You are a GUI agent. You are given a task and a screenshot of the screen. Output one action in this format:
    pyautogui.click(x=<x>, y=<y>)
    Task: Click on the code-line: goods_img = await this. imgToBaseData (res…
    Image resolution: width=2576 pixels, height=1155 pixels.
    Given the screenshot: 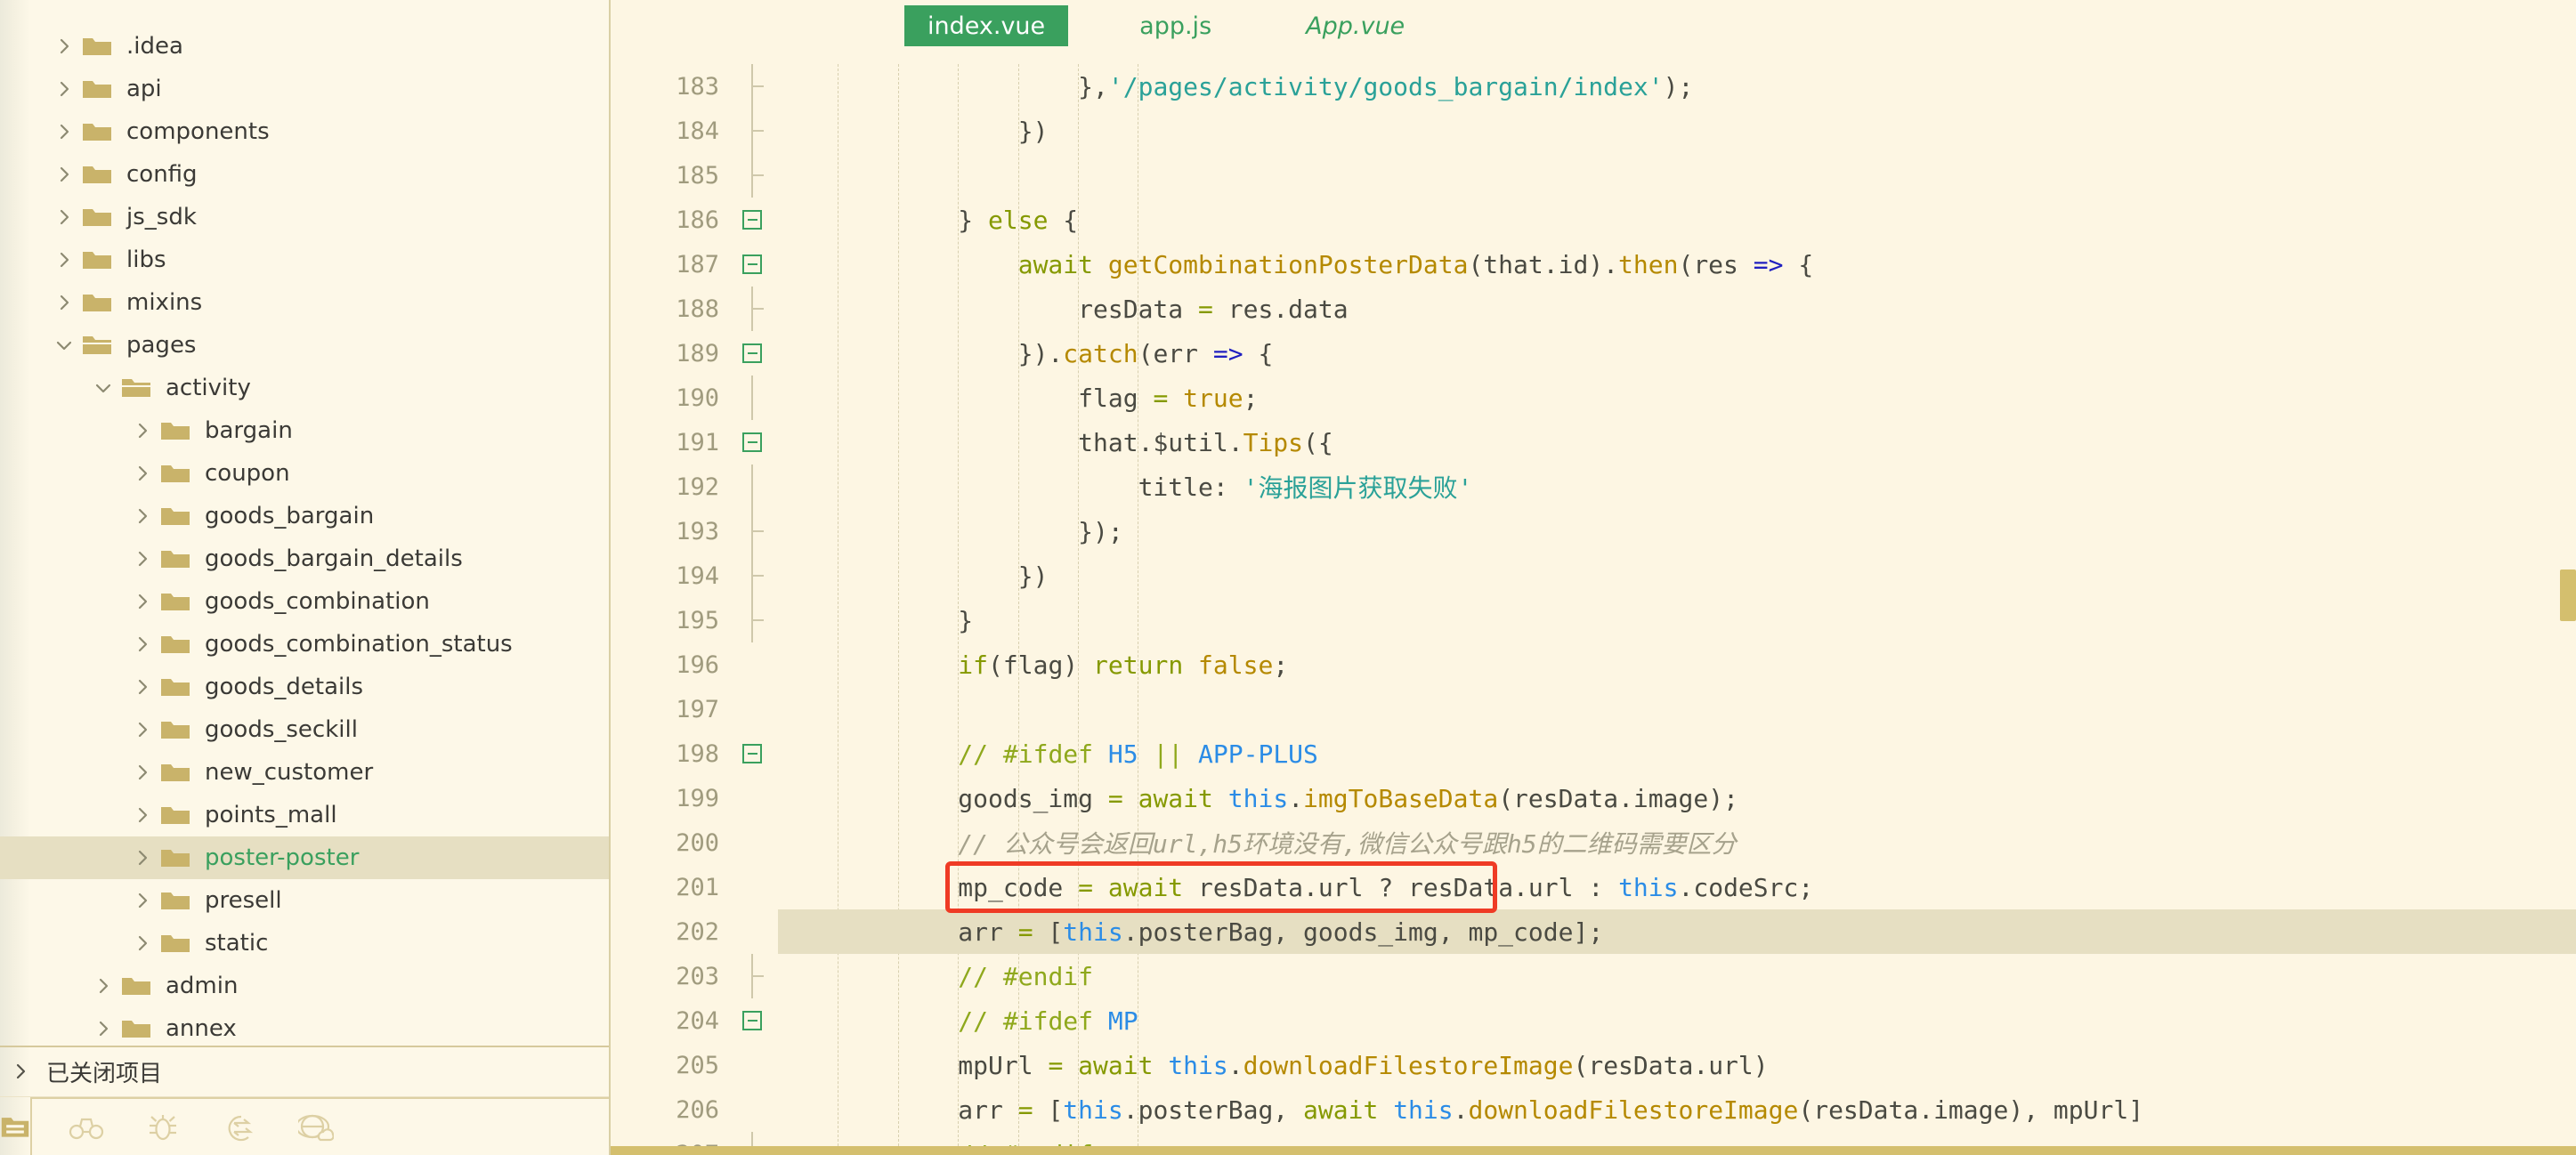 What is the action you would take?
    pyautogui.click(x=1677, y=798)
    